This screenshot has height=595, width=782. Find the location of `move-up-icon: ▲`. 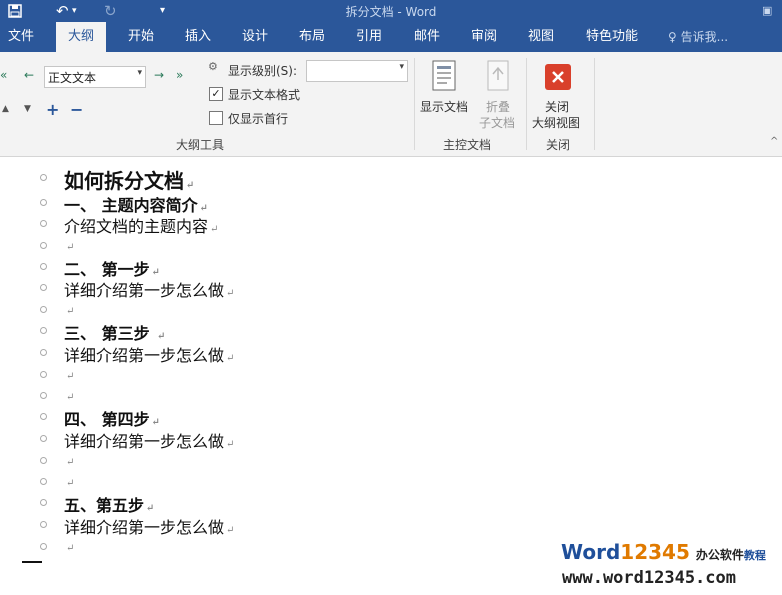

move-up-icon: ▲ is located at coordinates (5, 109).